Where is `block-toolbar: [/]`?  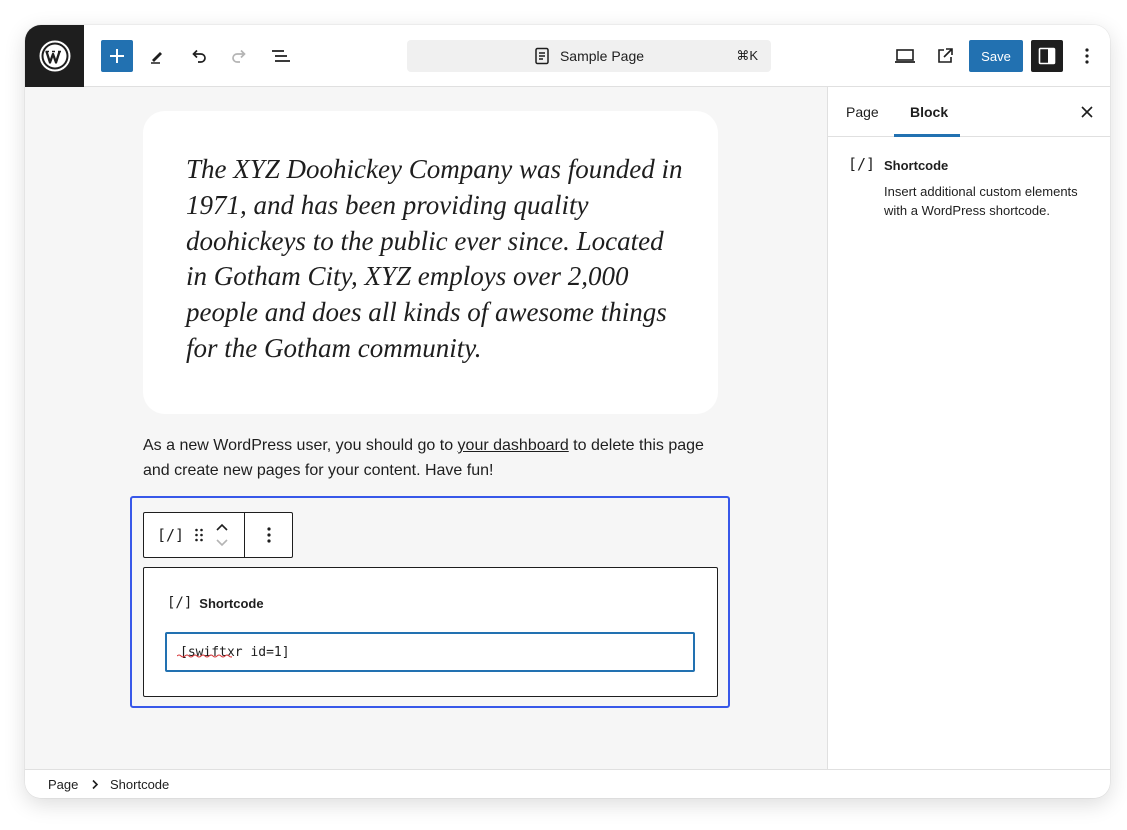
block-toolbar: [/] is located at coordinates (218, 535).